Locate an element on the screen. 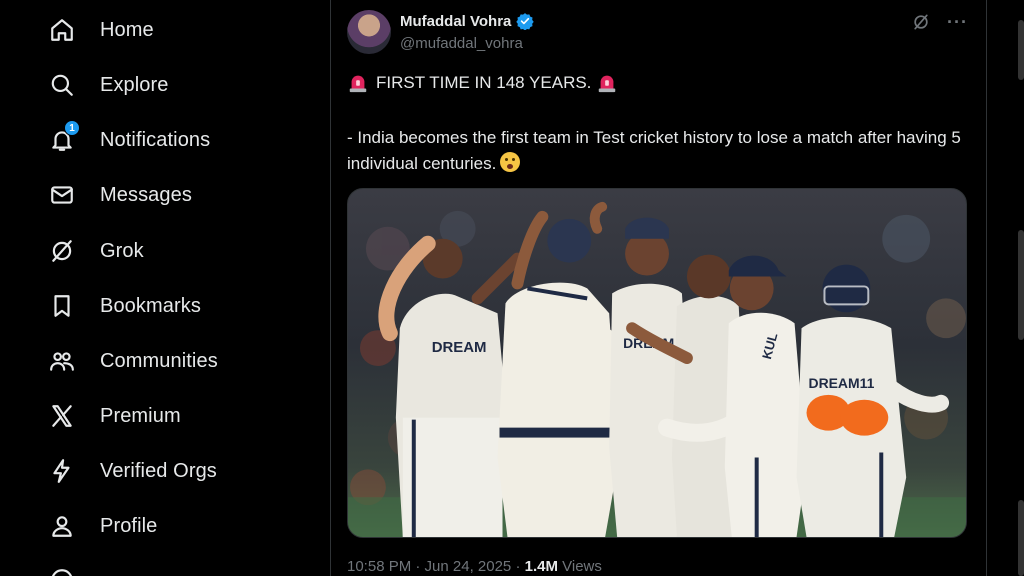  nav-item-premium: Premium is located at coordinates (114, 416).